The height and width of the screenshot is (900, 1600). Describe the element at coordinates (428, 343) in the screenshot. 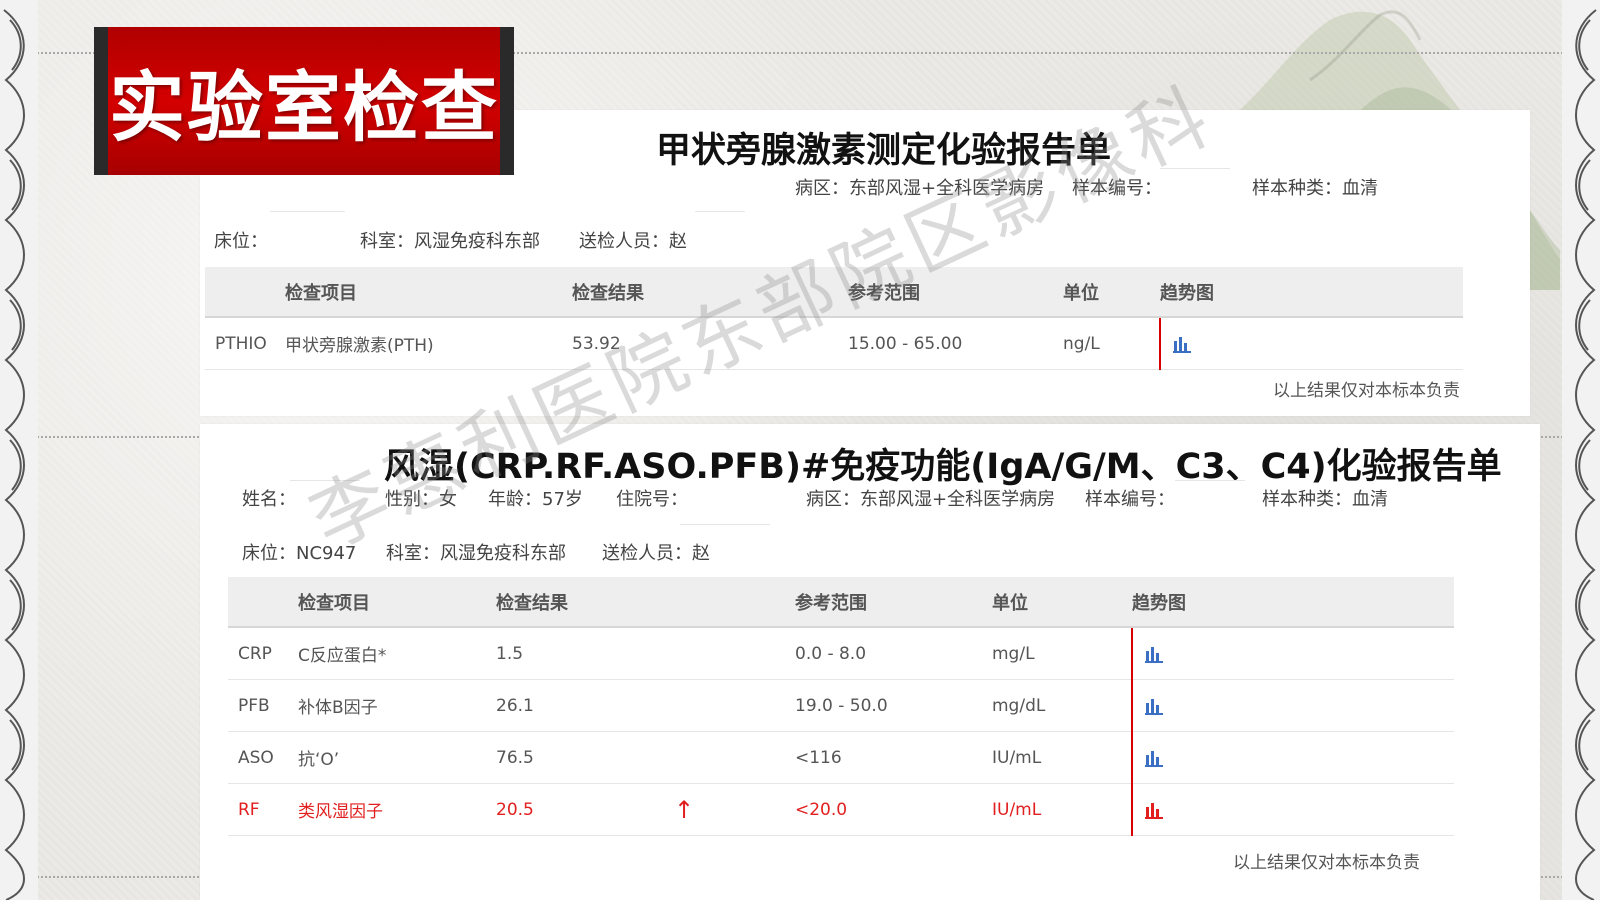

I see `item-name: 甲状旁腺激素(PTH)` at that location.